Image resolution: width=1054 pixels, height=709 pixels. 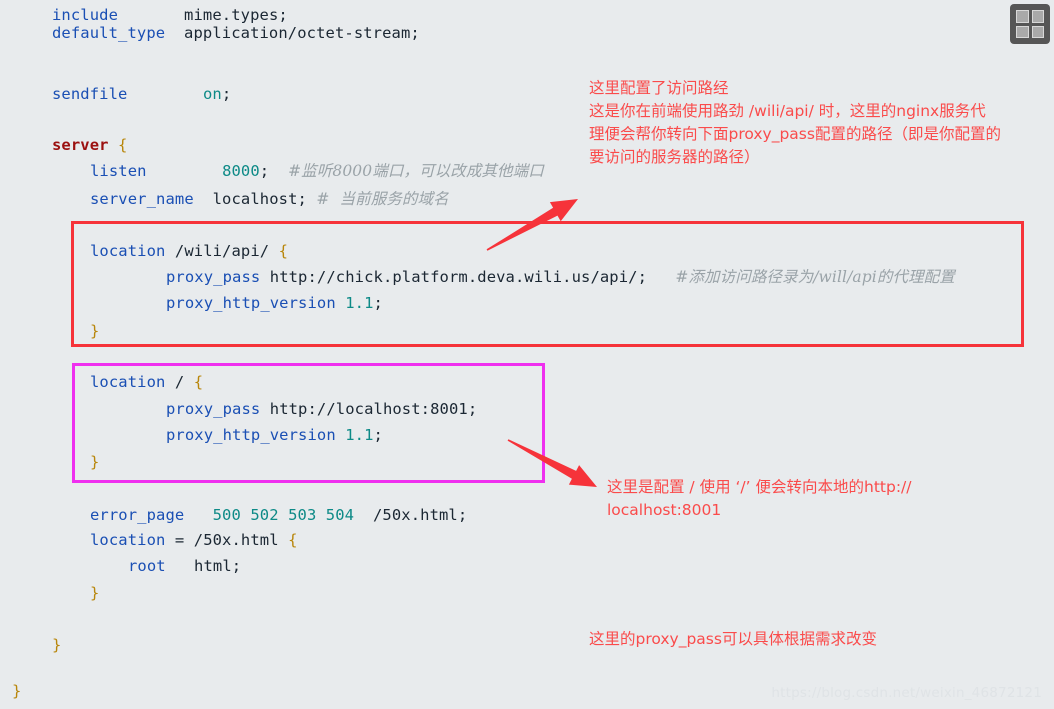 I want to click on line-sendfile: sendfile on;, so click(x=141, y=94).